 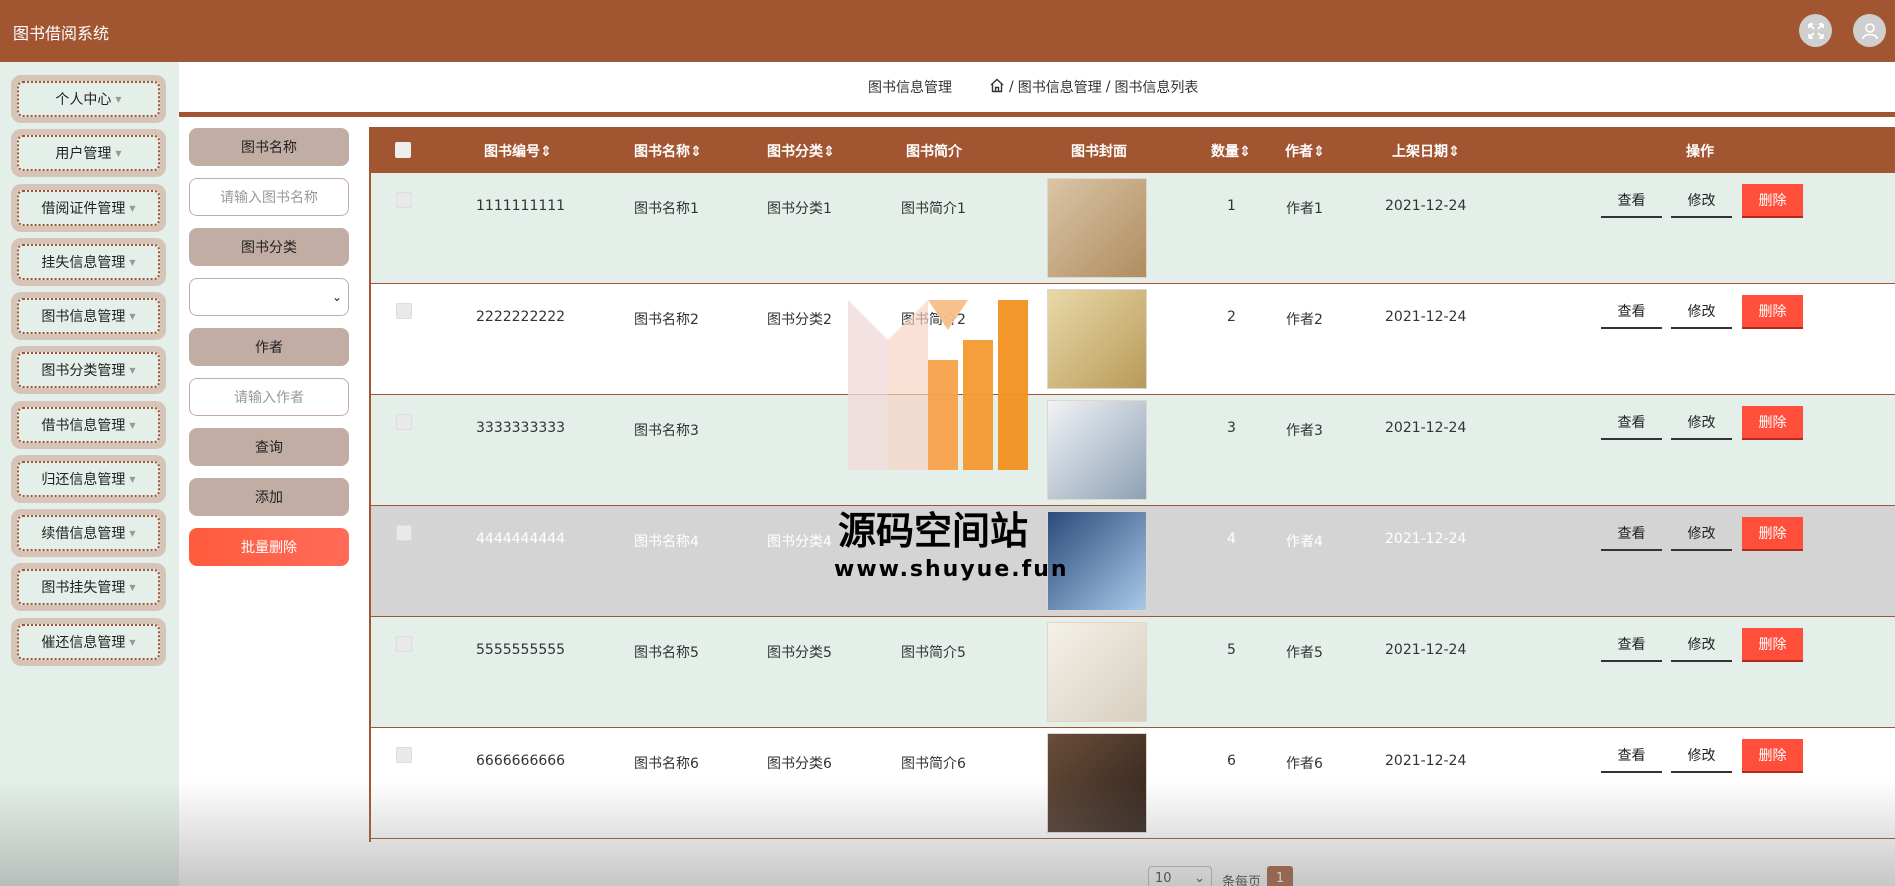 I want to click on cell-id: 6666666666, so click(x=521, y=761).